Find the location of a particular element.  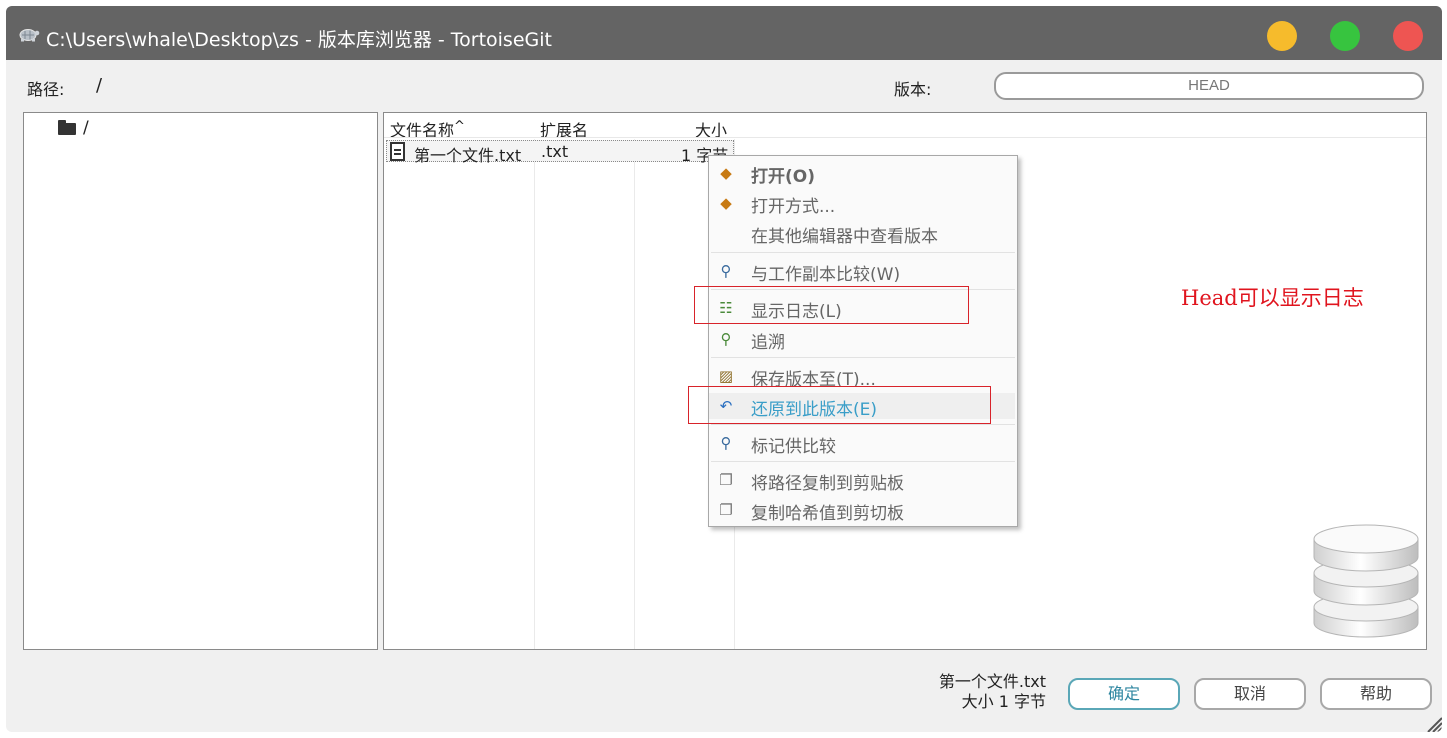

menu-item-label: 在其他编辑器中查看版本 is located at coordinates (844, 237).